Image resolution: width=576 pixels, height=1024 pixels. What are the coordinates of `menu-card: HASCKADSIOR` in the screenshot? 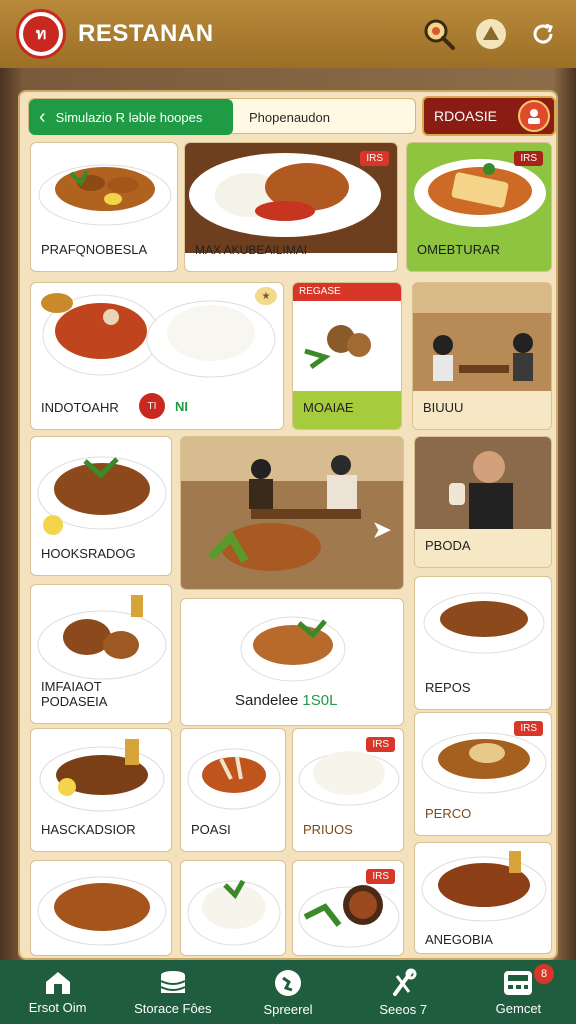 It's located at (101, 790).